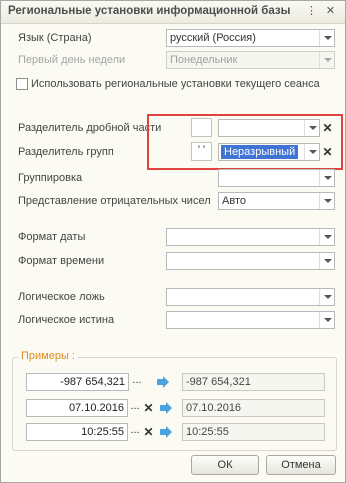 Image resolution: width=346 pixels, height=483 pixels. What do you see at coordinates (96, 408) in the screenshot?
I see `date-example-input-value: 07.10.2016` at bounding box center [96, 408].